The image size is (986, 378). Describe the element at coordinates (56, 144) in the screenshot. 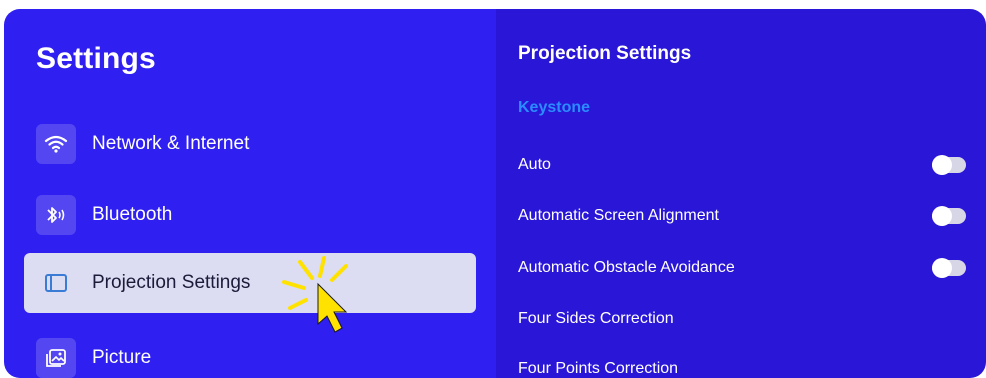

I see `wifi-icon` at that location.